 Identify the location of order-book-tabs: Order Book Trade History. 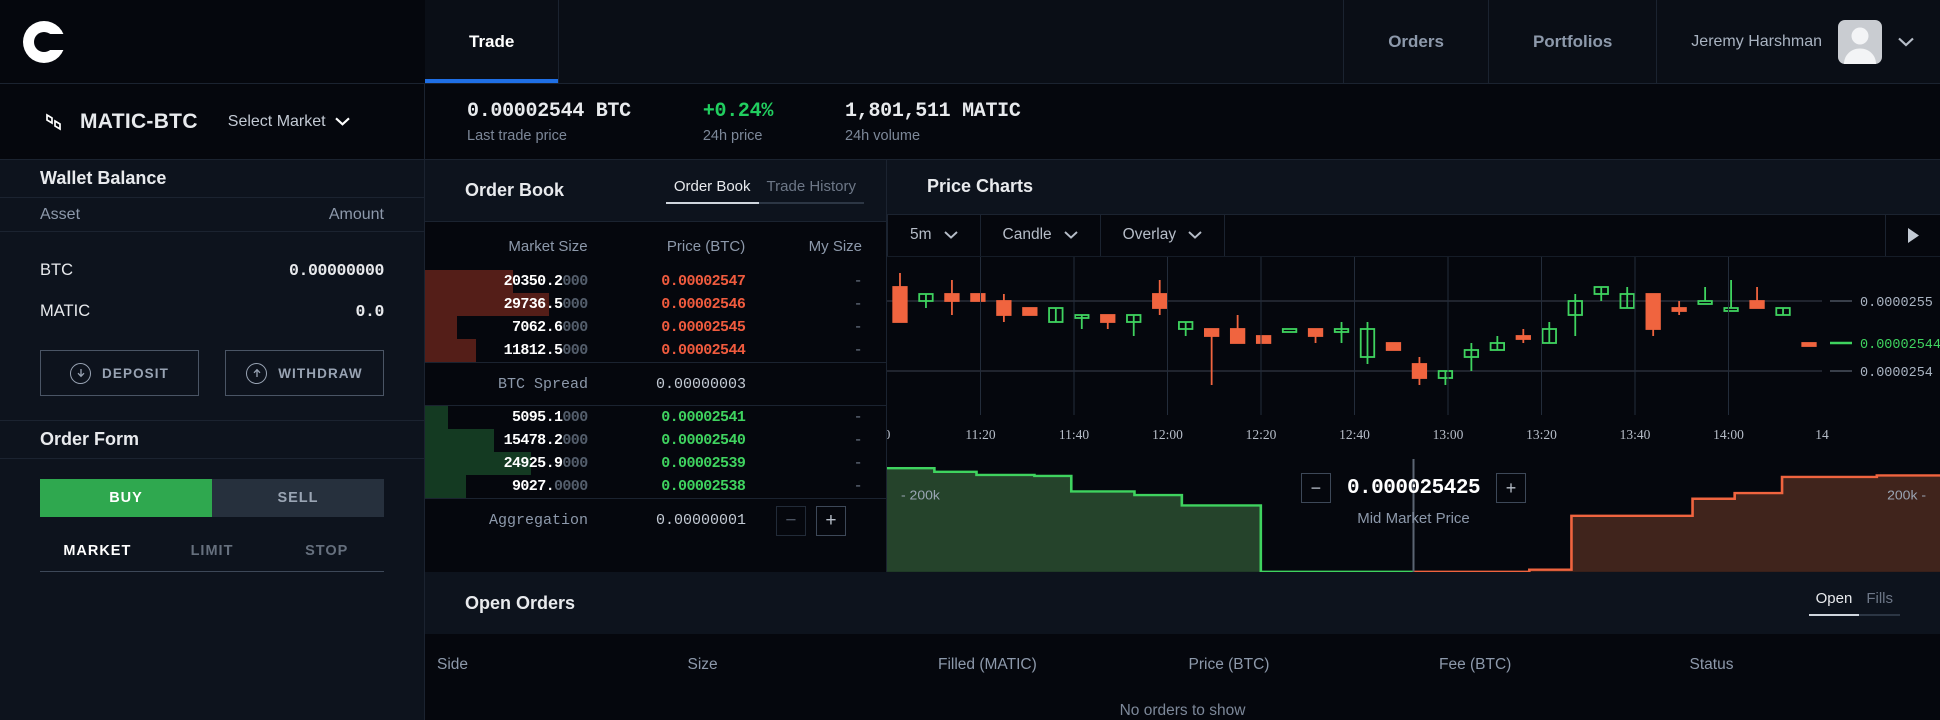
(764, 190).